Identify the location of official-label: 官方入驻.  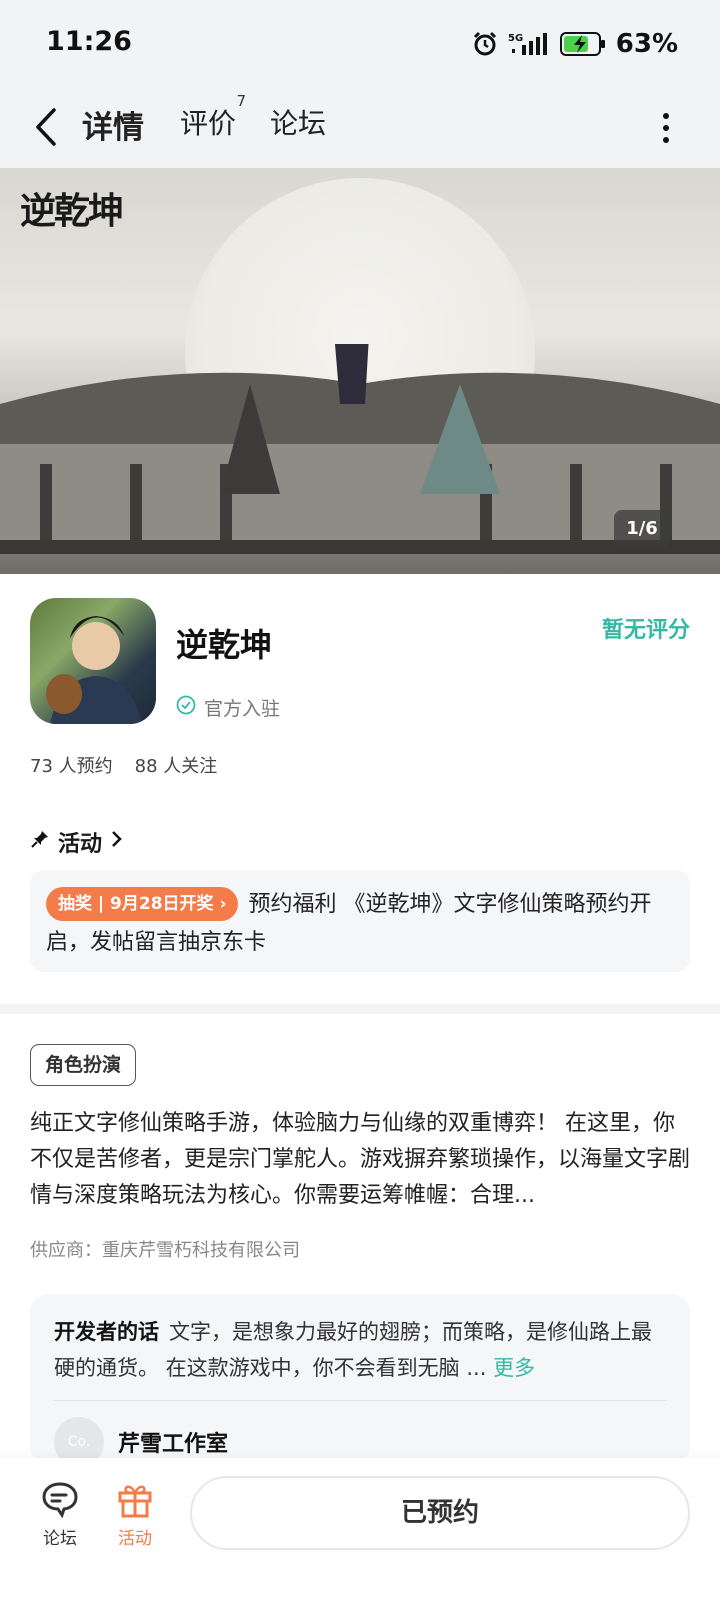
(242, 709).